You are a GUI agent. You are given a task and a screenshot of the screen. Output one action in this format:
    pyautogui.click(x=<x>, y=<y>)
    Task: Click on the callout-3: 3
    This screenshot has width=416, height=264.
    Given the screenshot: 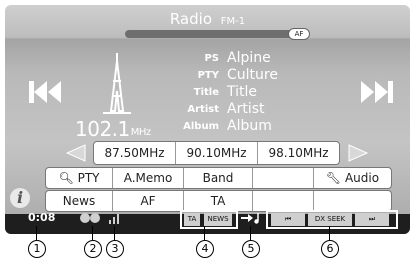 What is the action you would take?
    pyautogui.click(x=115, y=249)
    